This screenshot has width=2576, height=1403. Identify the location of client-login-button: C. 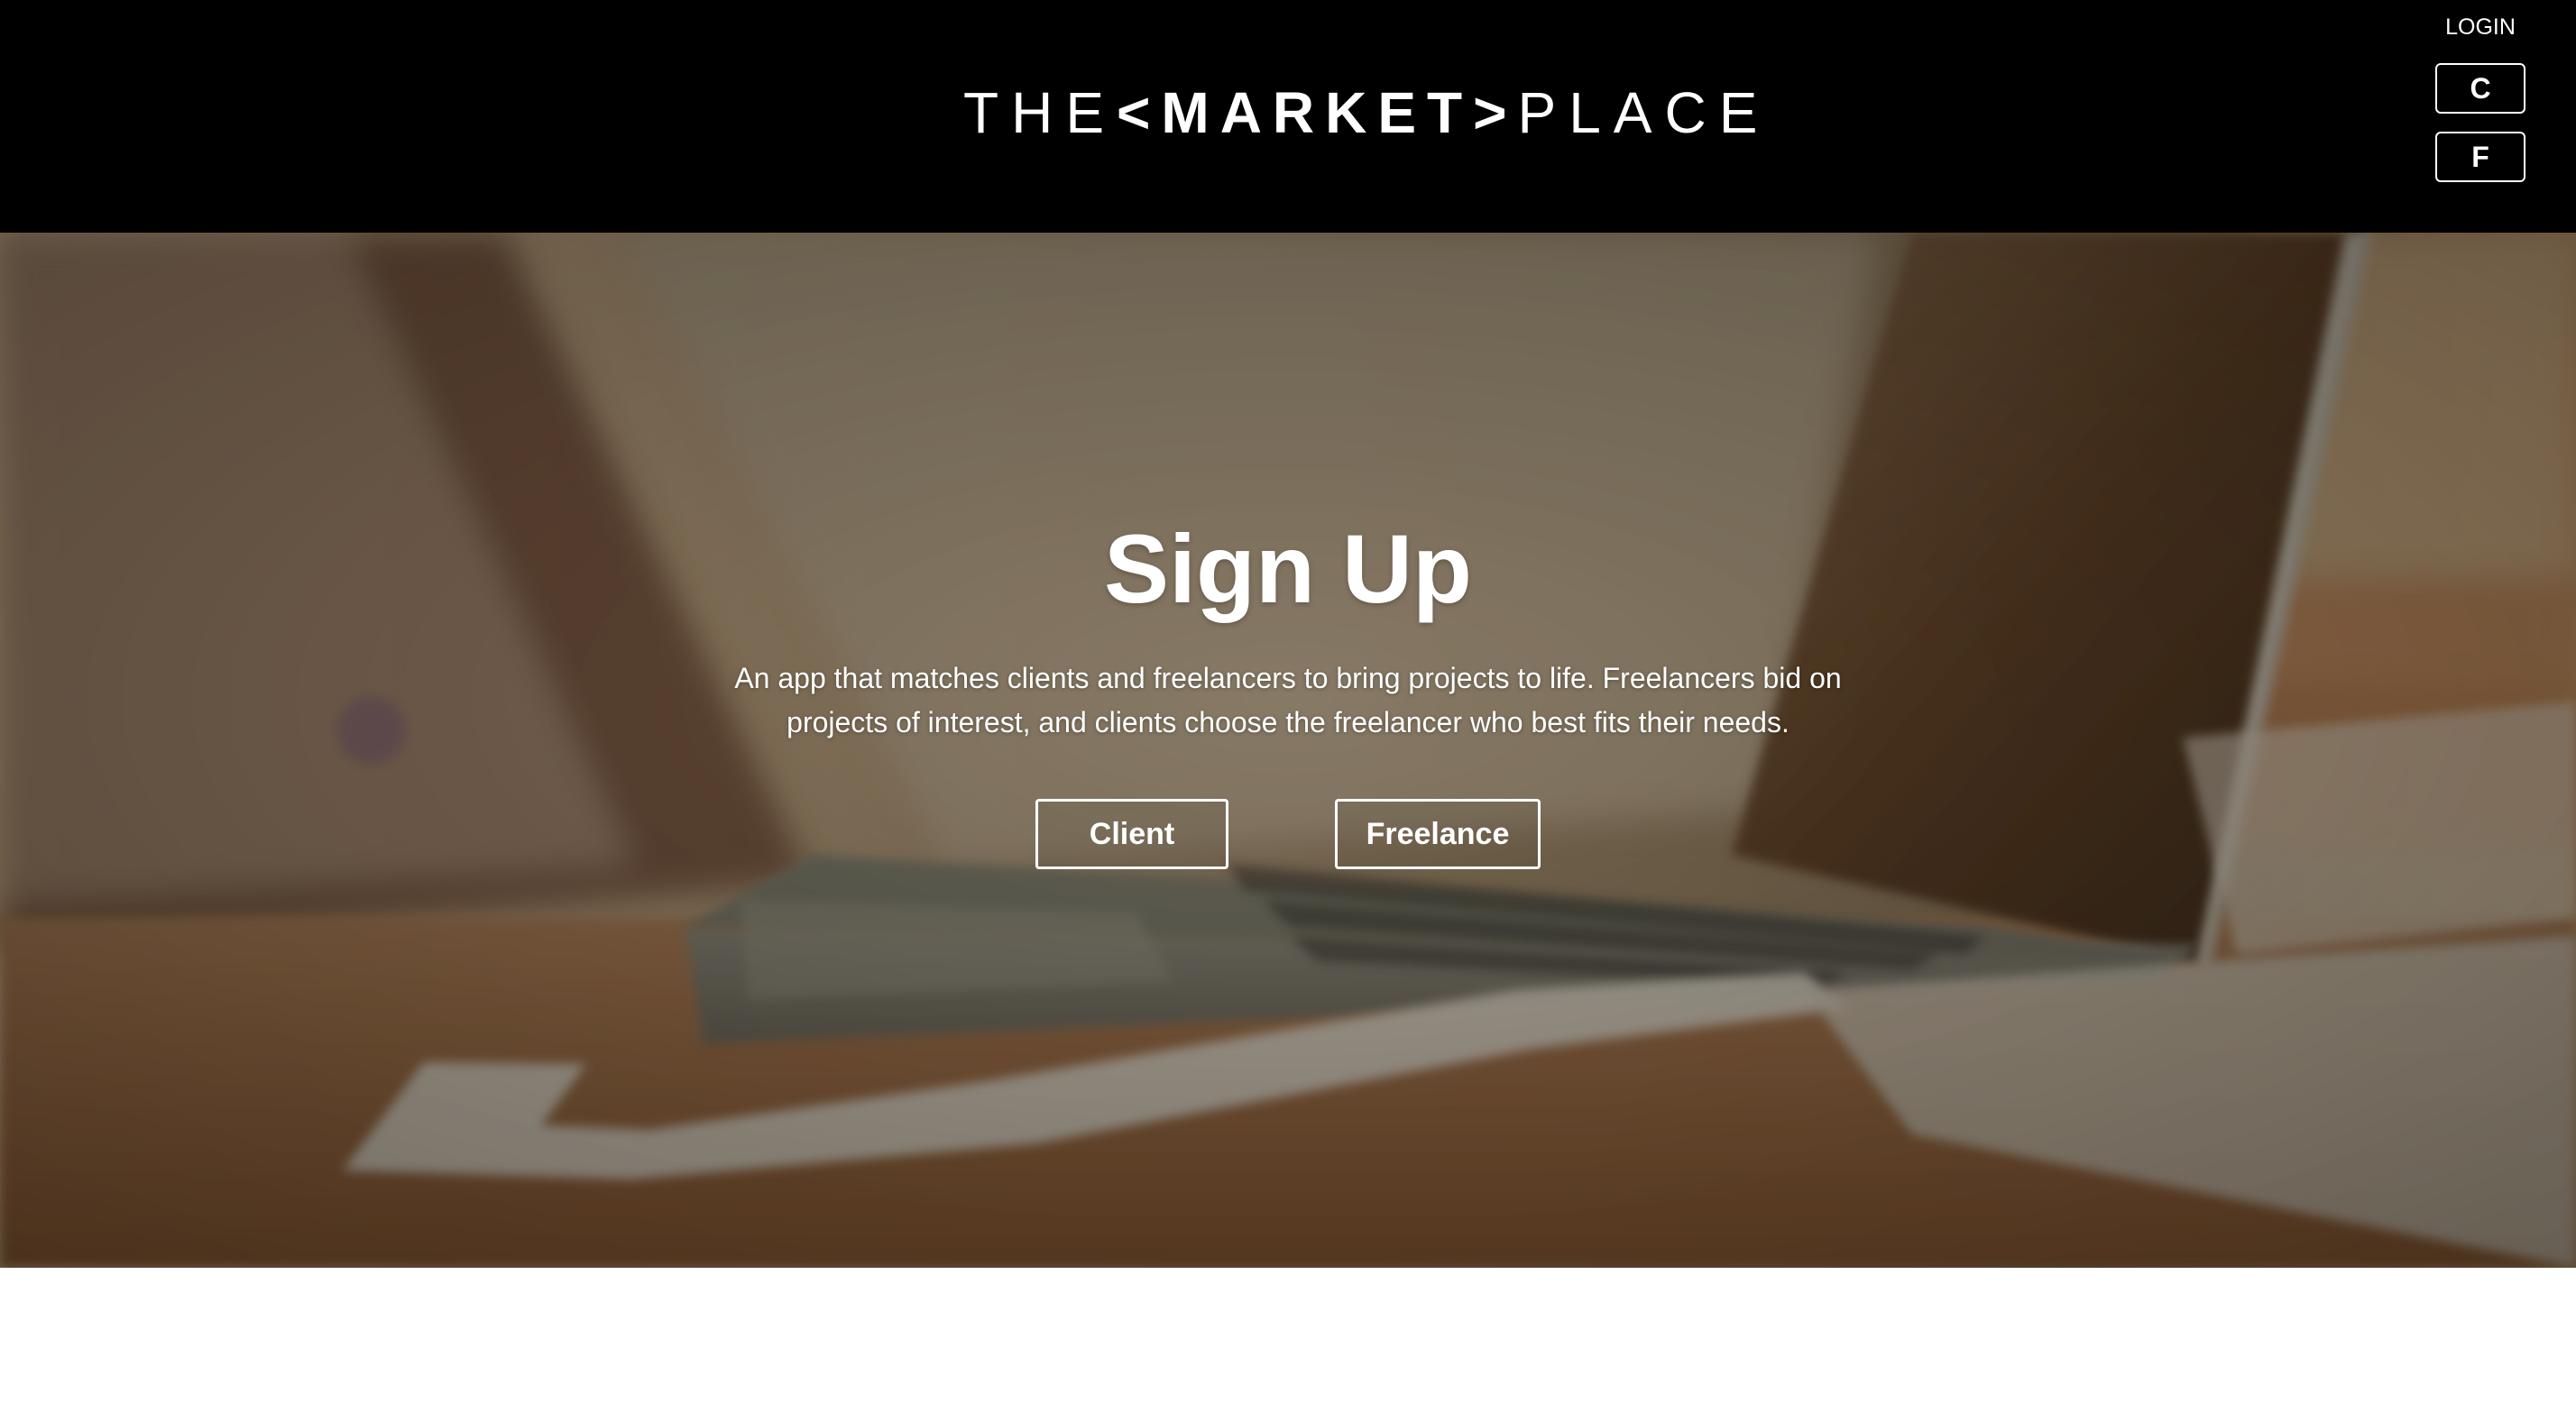
(2480, 89).